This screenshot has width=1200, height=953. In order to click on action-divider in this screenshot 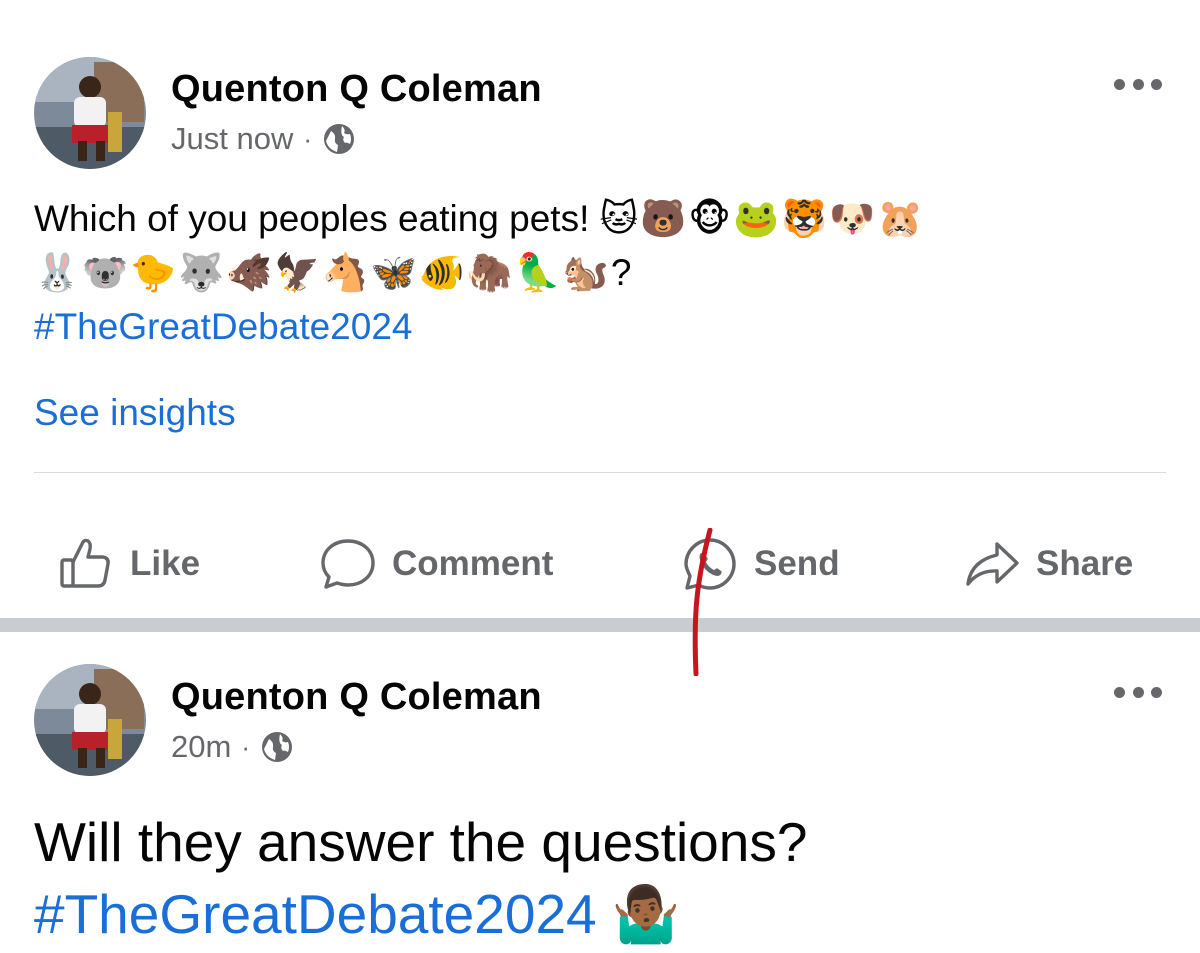, I will do `click(600, 472)`.